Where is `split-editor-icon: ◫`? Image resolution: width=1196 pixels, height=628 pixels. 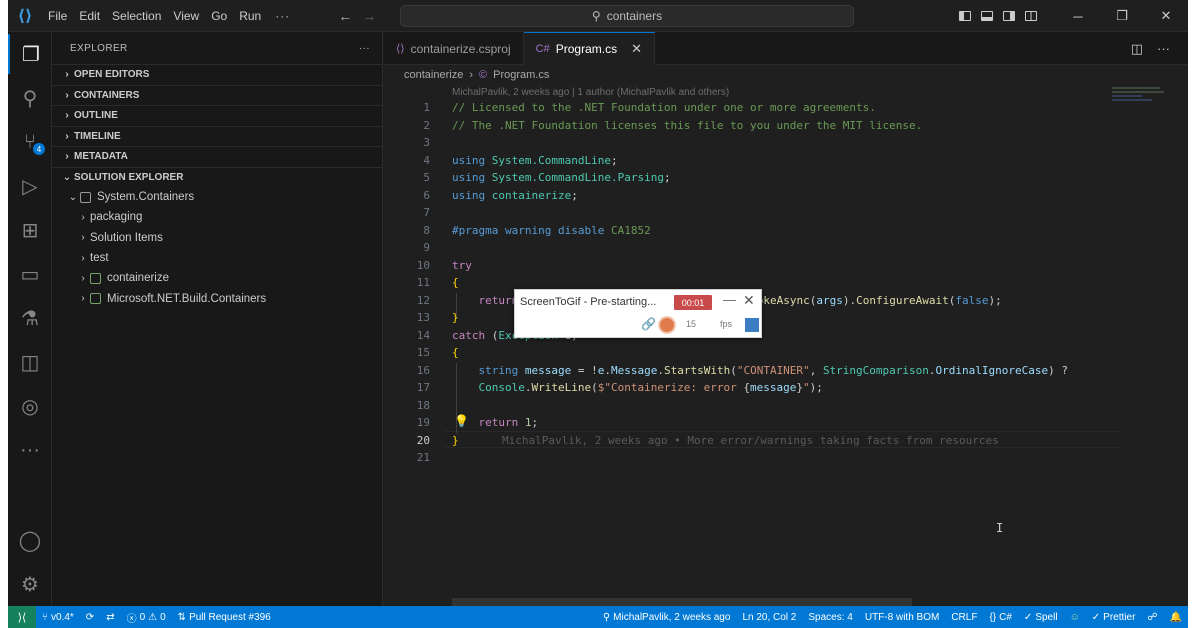
split-editor-icon: ◫ is located at coordinates (1137, 49).